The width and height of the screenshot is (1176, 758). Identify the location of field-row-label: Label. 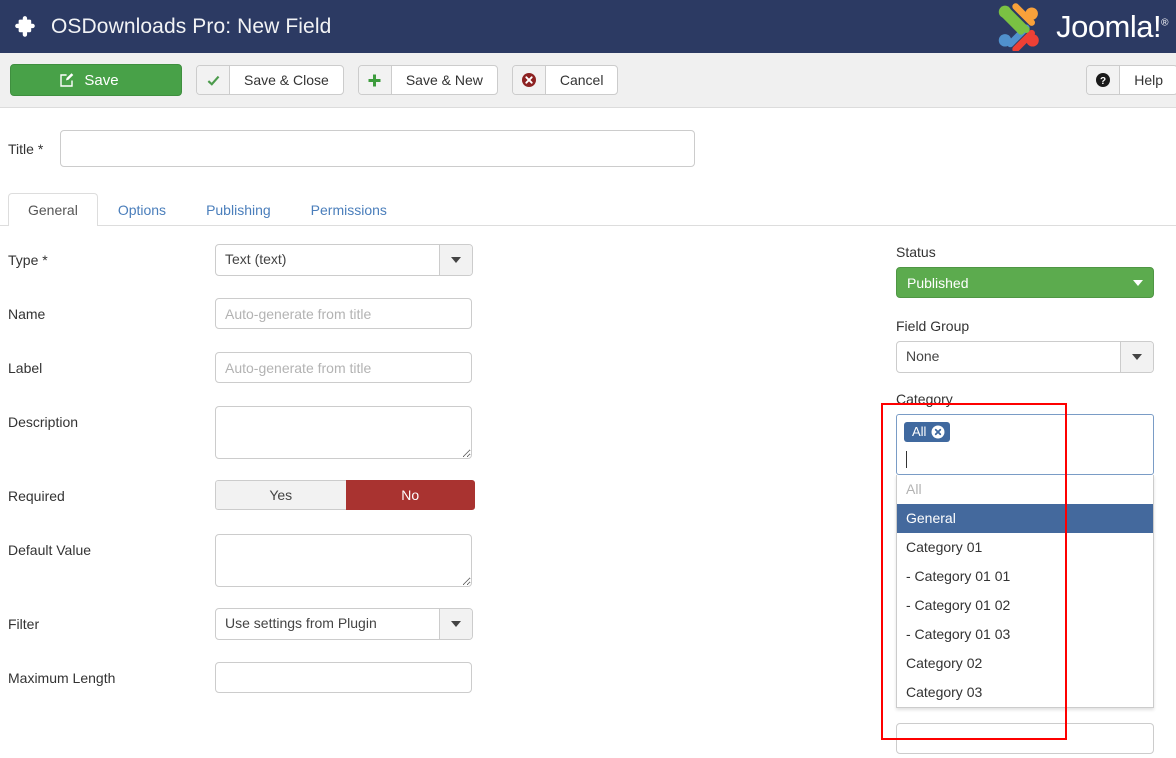
(444, 379).